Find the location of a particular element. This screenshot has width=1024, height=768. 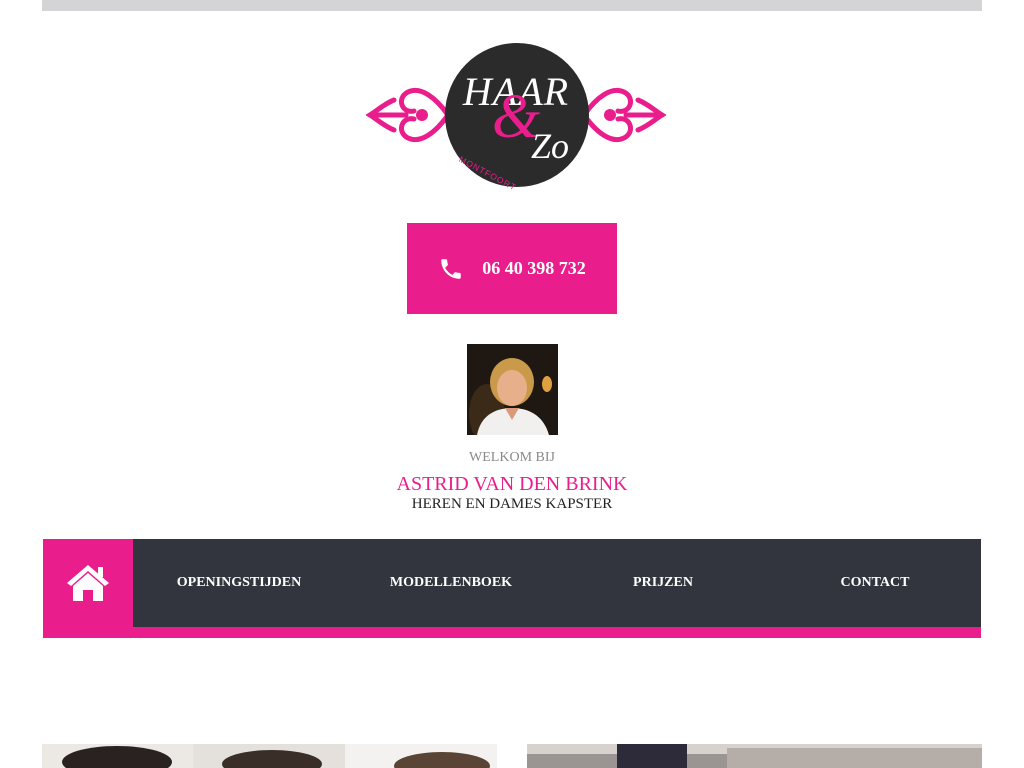

phone-button: 06 40 398 732 is located at coordinates (512, 268).